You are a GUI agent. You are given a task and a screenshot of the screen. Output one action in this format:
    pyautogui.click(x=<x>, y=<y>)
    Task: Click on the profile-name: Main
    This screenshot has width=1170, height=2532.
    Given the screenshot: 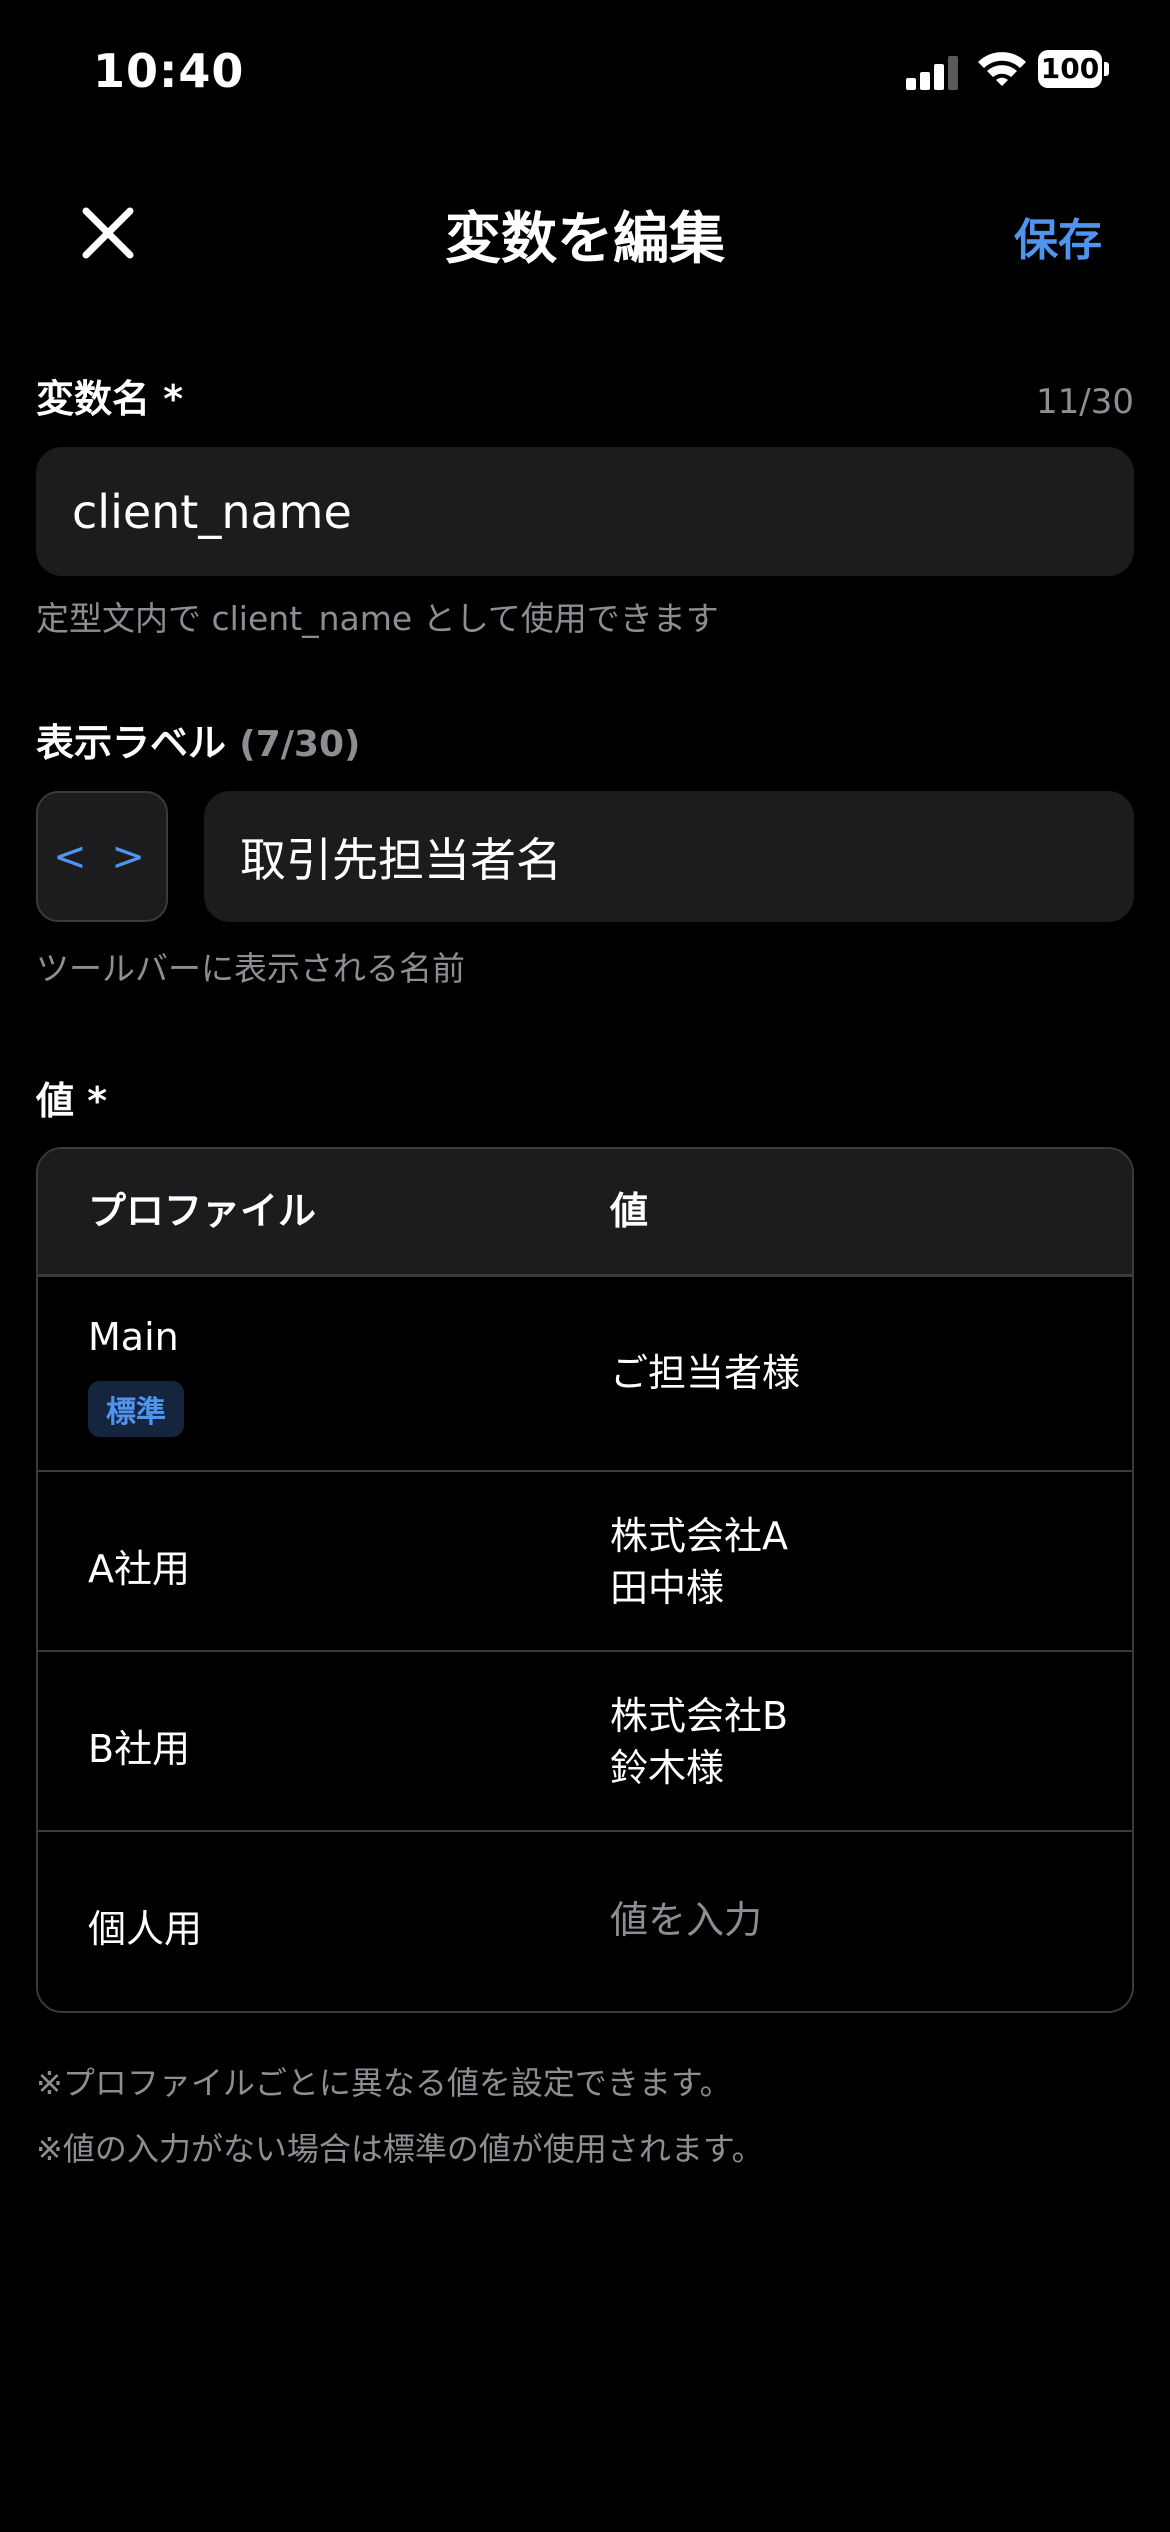 What is the action you would take?
    pyautogui.click(x=133, y=1337)
    